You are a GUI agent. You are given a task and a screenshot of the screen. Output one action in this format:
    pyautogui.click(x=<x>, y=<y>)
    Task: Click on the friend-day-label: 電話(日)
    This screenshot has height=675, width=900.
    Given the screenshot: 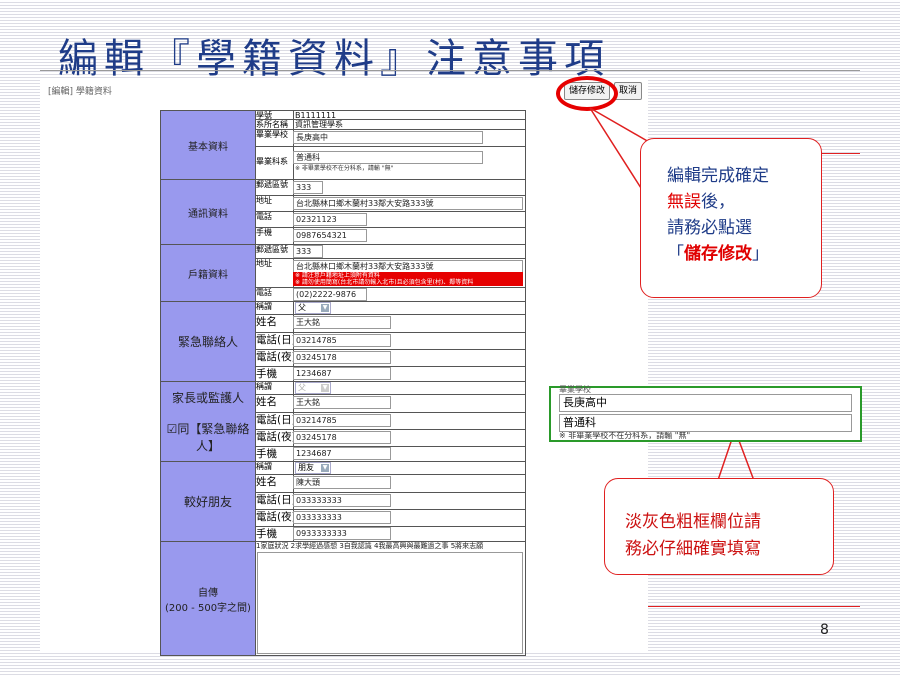 What is the action you would take?
    pyautogui.click(x=274, y=501)
    